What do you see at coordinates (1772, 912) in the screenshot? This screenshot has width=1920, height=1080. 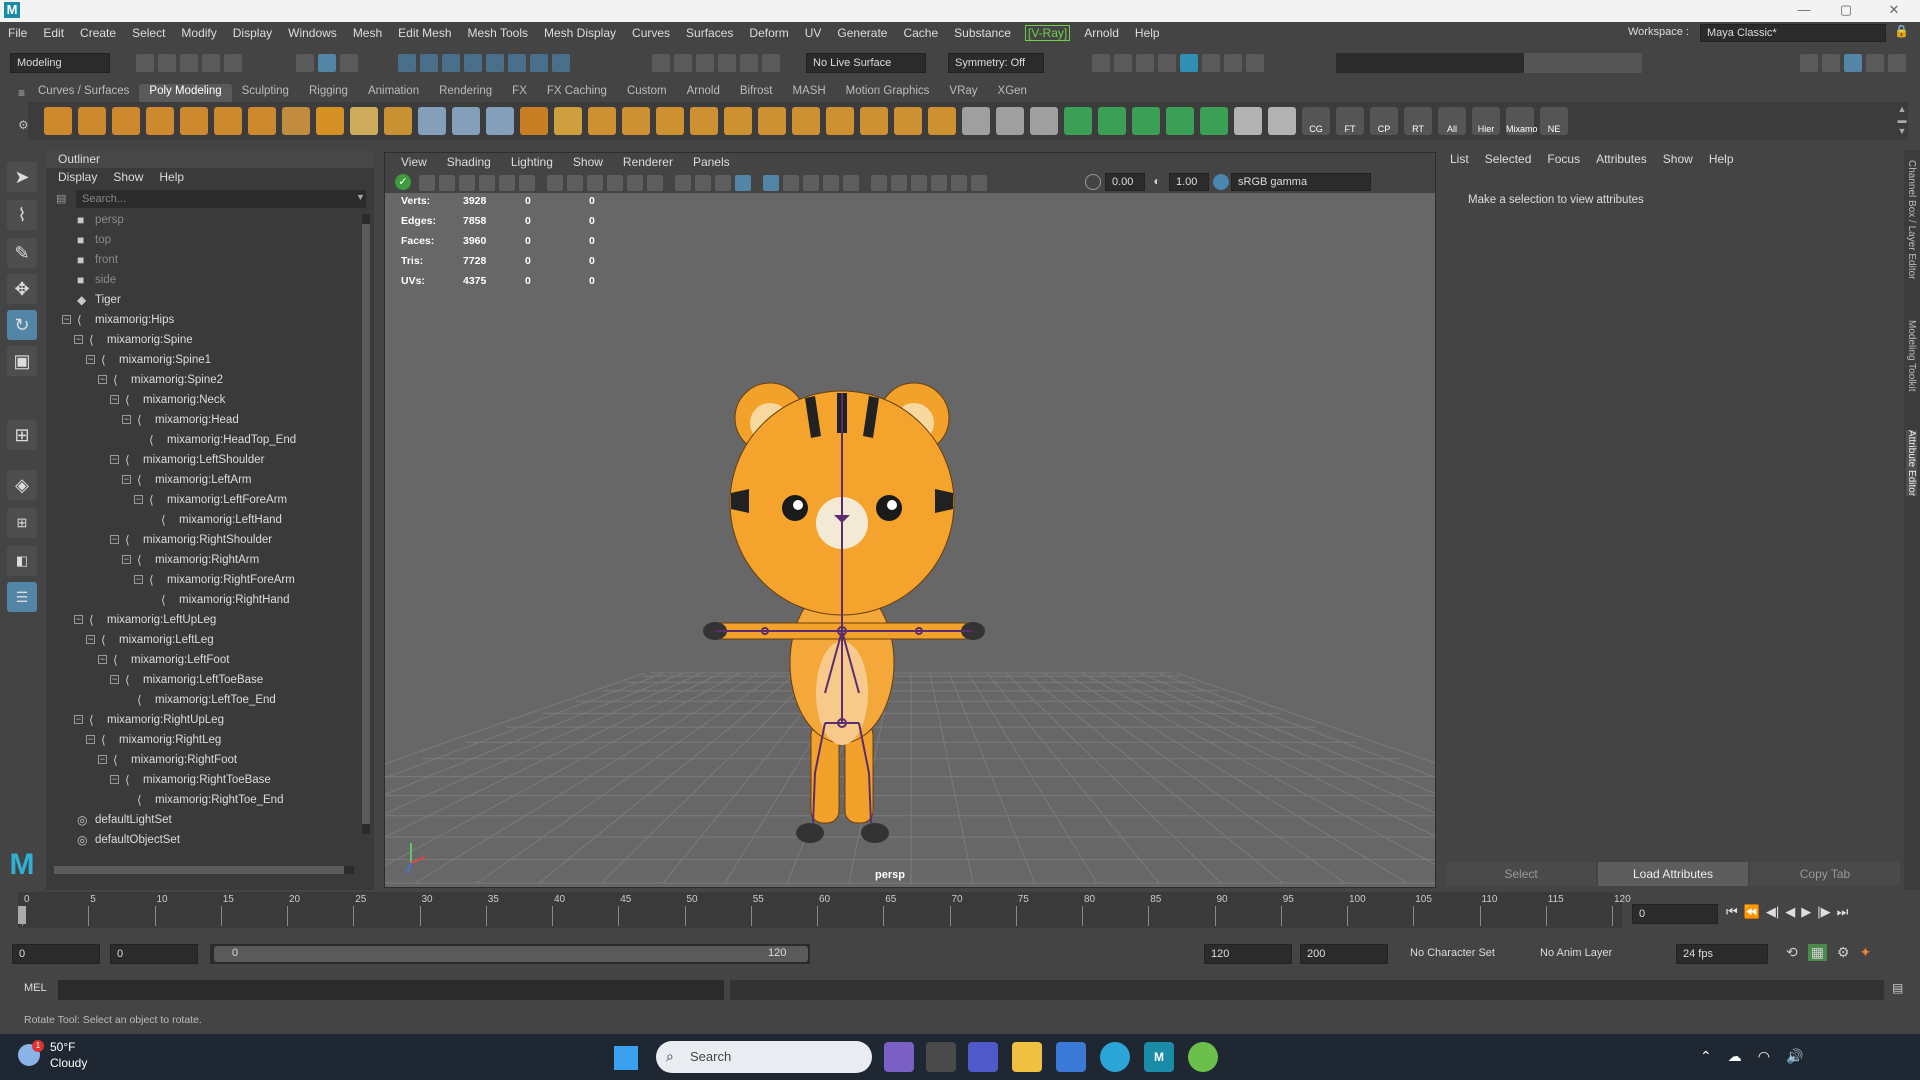 I see `step-back-frame-icon: ◀︎|` at bounding box center [1772, 912].